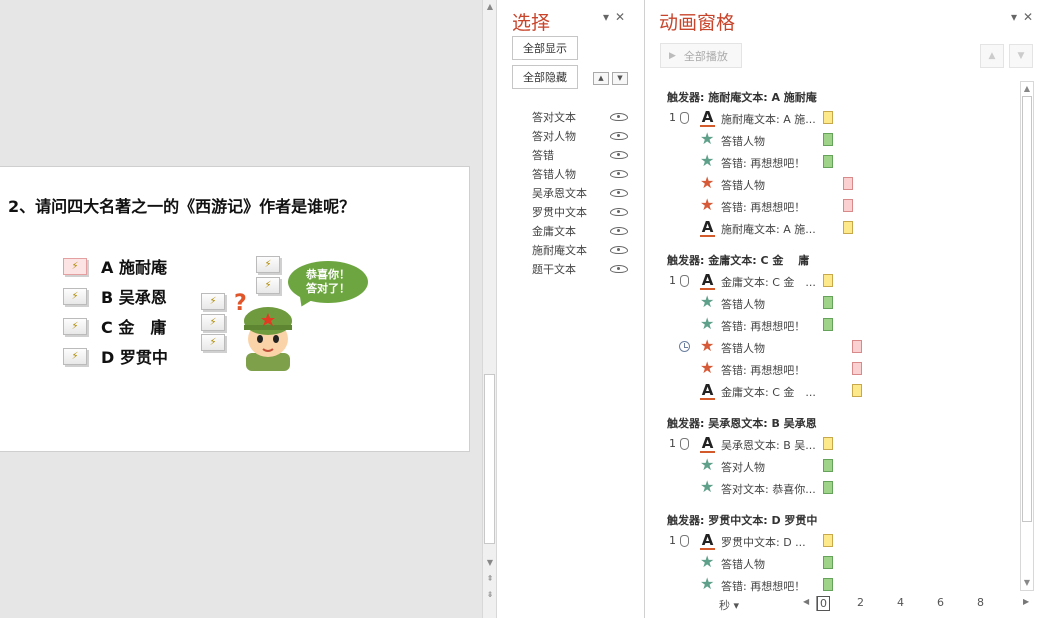 Image resolution: width=1053 pixels, height=618 pixels. What do you see at coordinates (832, 96) in the screenshot?
I see `trigger-group-header: 触发器: 施耐庵文本: A 施耐庵` at bounding box center [832, 96].